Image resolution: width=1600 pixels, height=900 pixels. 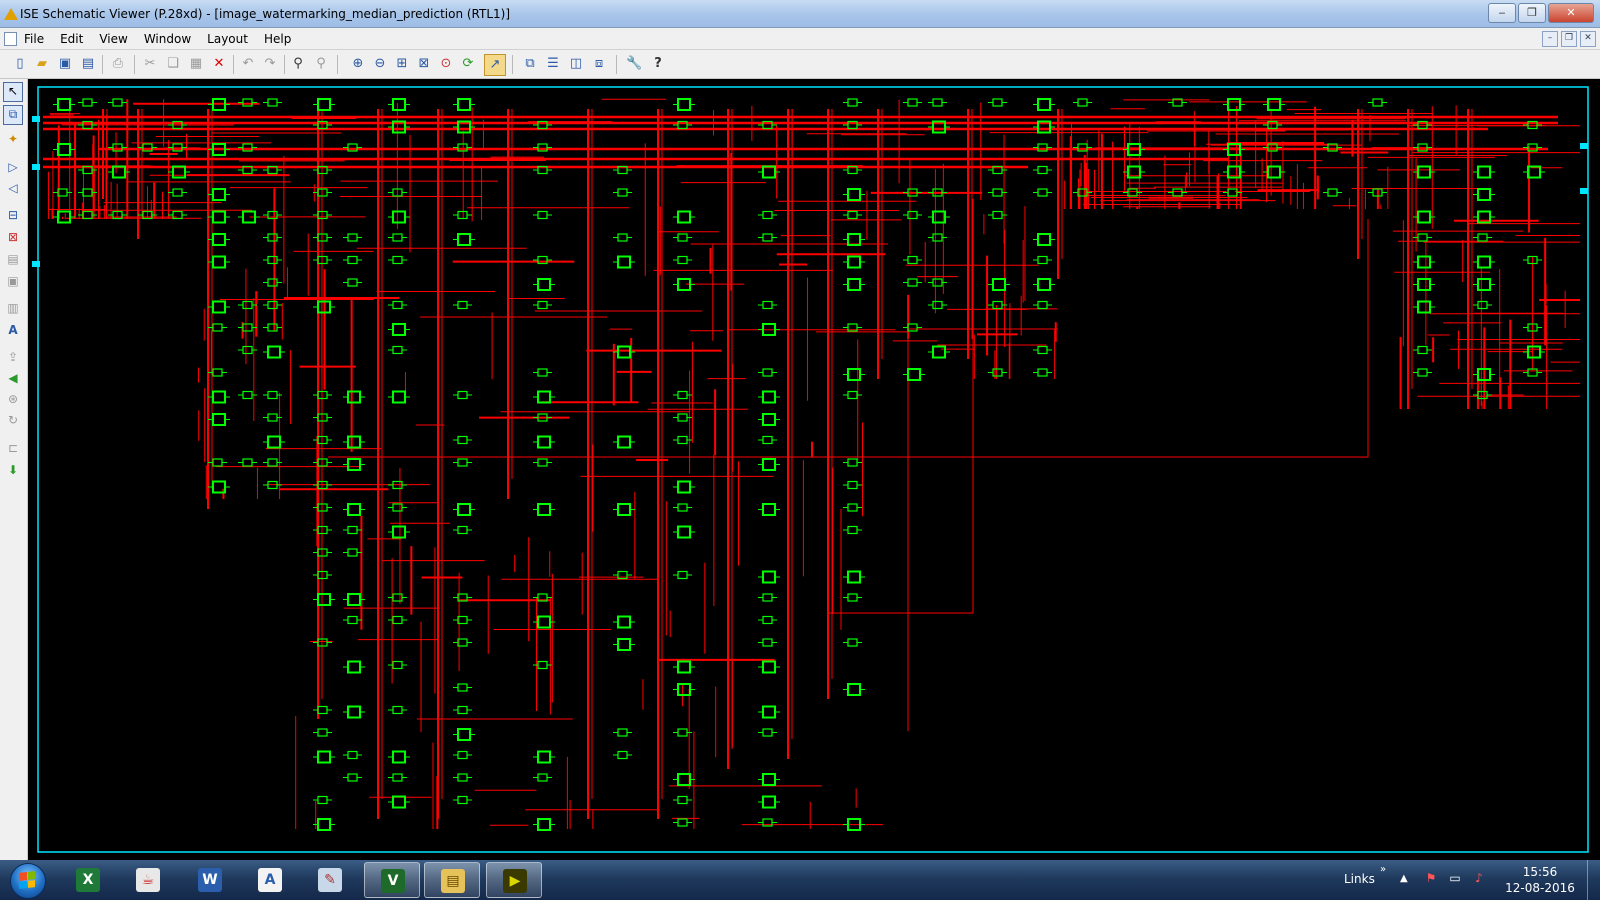 What do you see at coordinates (13, 115) in the screenshot?
I see `net-select-icon: ⧉` at bounding box center [13, 115].